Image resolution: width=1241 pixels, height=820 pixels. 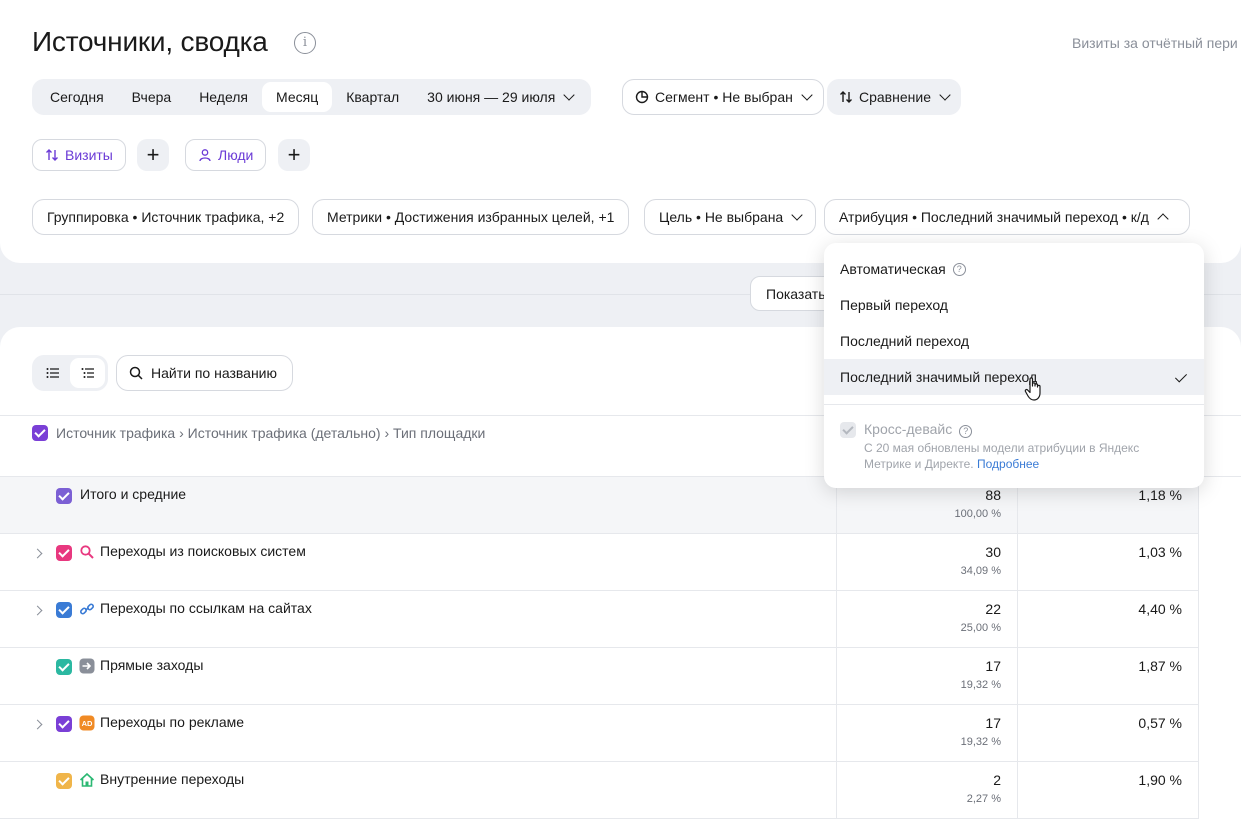 I want to click on table-row: Внутренние переходы 2 2,27 % 1,90 %, so click(x=599, y=790).